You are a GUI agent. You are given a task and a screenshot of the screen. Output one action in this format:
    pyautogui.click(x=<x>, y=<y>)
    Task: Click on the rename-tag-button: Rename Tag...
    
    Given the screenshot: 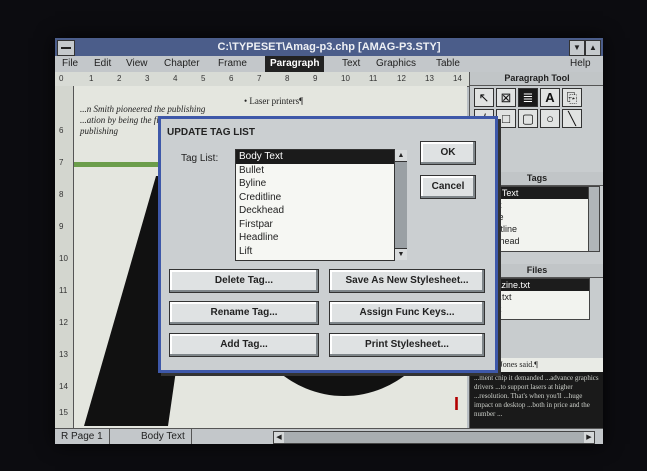 What is the action you would take?
    pyautogui.click(x=244, y=313)
    